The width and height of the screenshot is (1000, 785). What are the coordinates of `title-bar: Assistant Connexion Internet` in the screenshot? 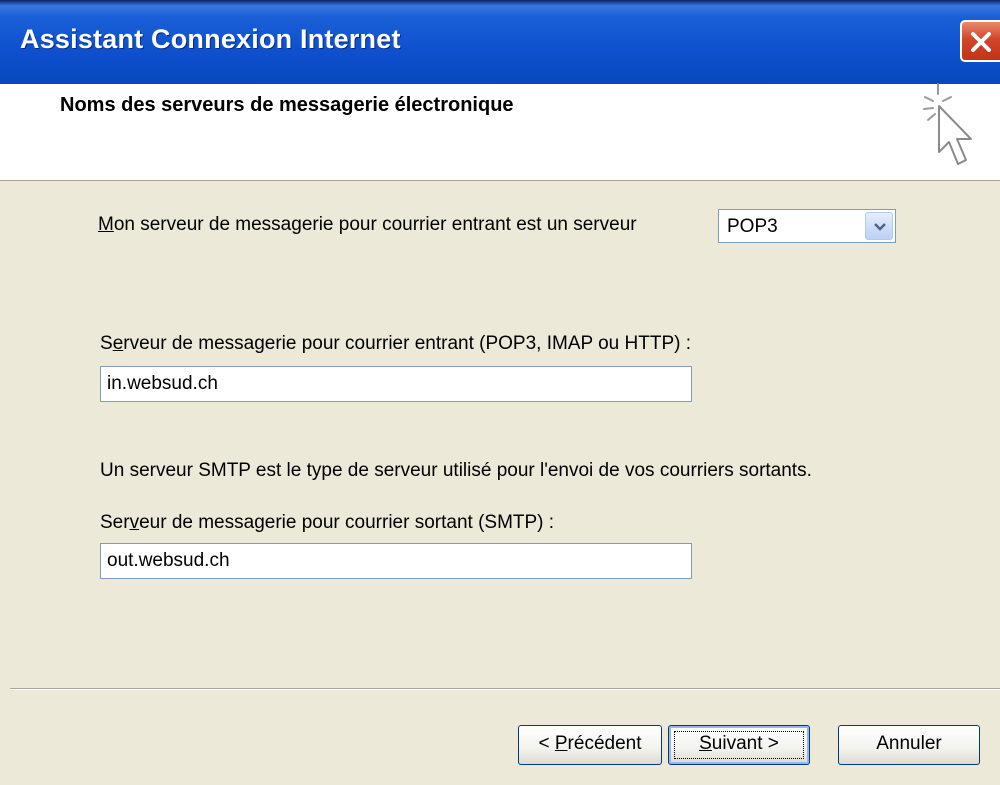 It's located at (500, 42).